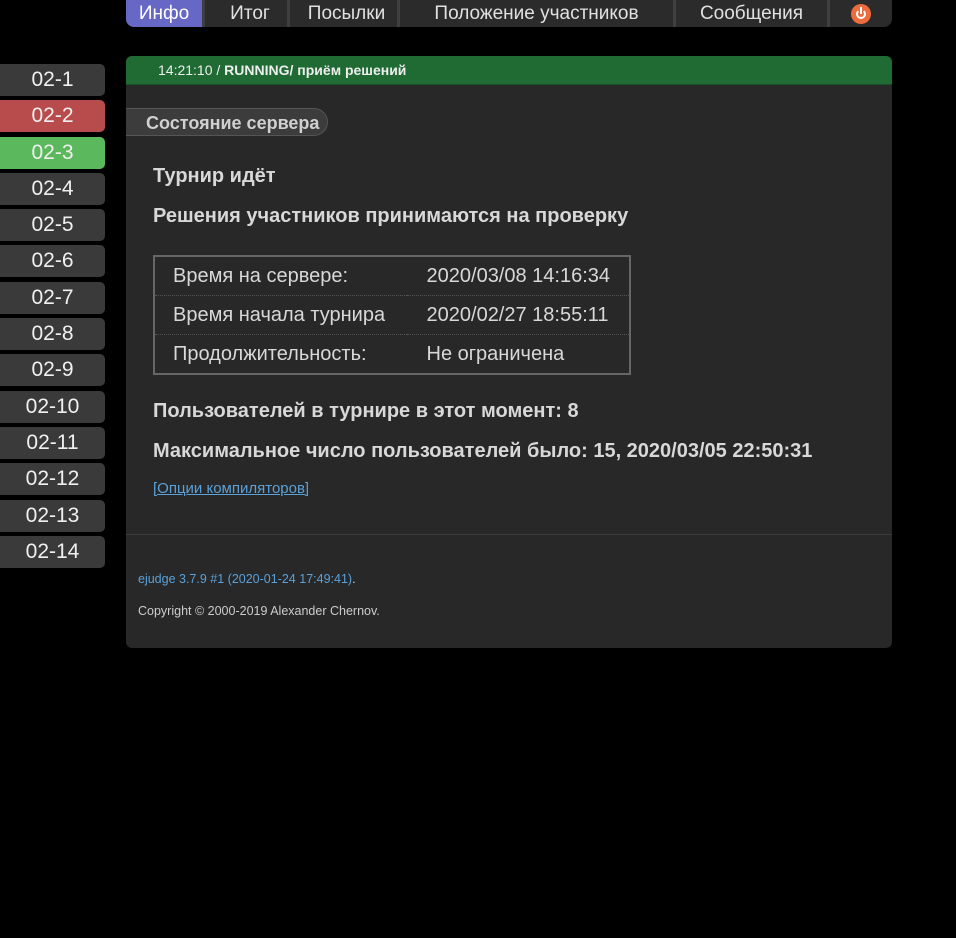  Describe the element at coordinates (280, 354) in the screenshot. I see `row-label: Продолжительность:` at that location.